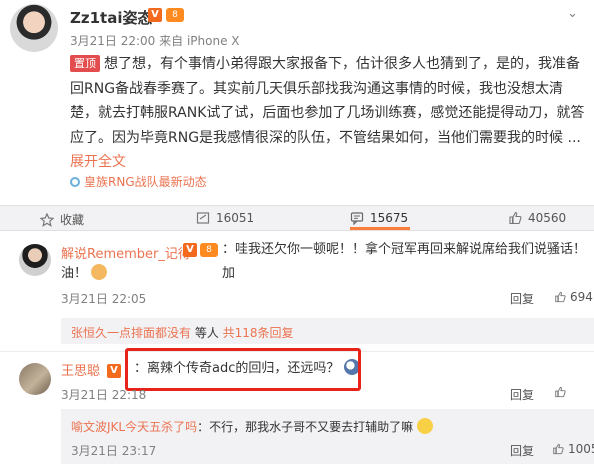 The width and height of the screenshot is (594, 464). What do you see at coordinates (34, 28) in the screenshot?
I see `author-avatar` at bounding box center [34, 28].